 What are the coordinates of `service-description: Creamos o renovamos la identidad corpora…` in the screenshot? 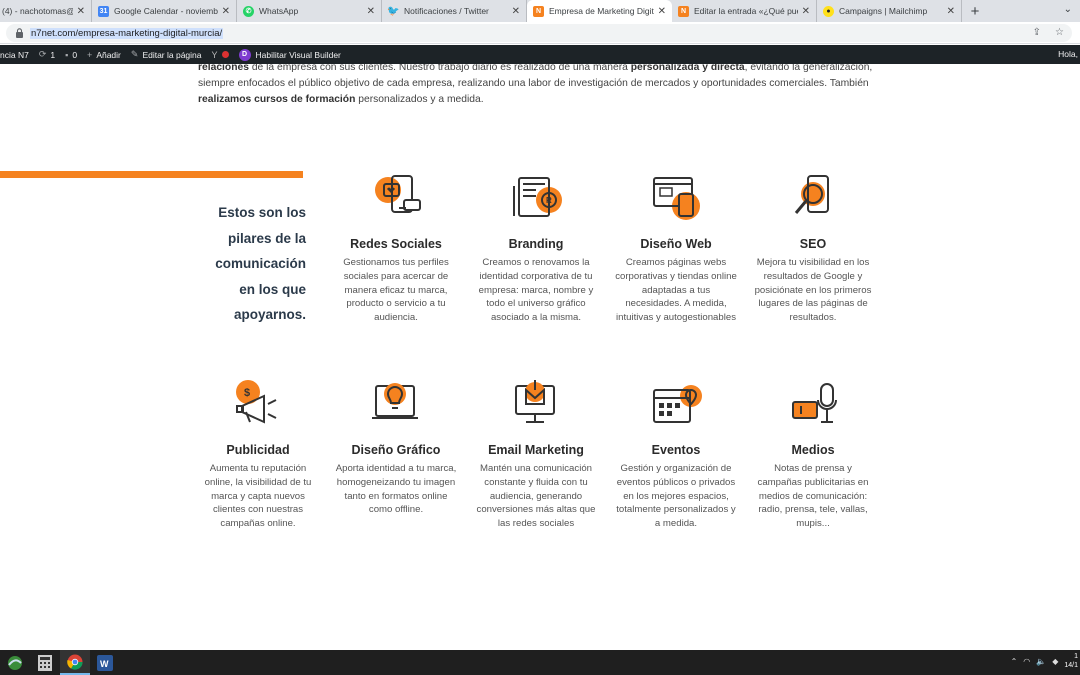 It's located at (536, 290).